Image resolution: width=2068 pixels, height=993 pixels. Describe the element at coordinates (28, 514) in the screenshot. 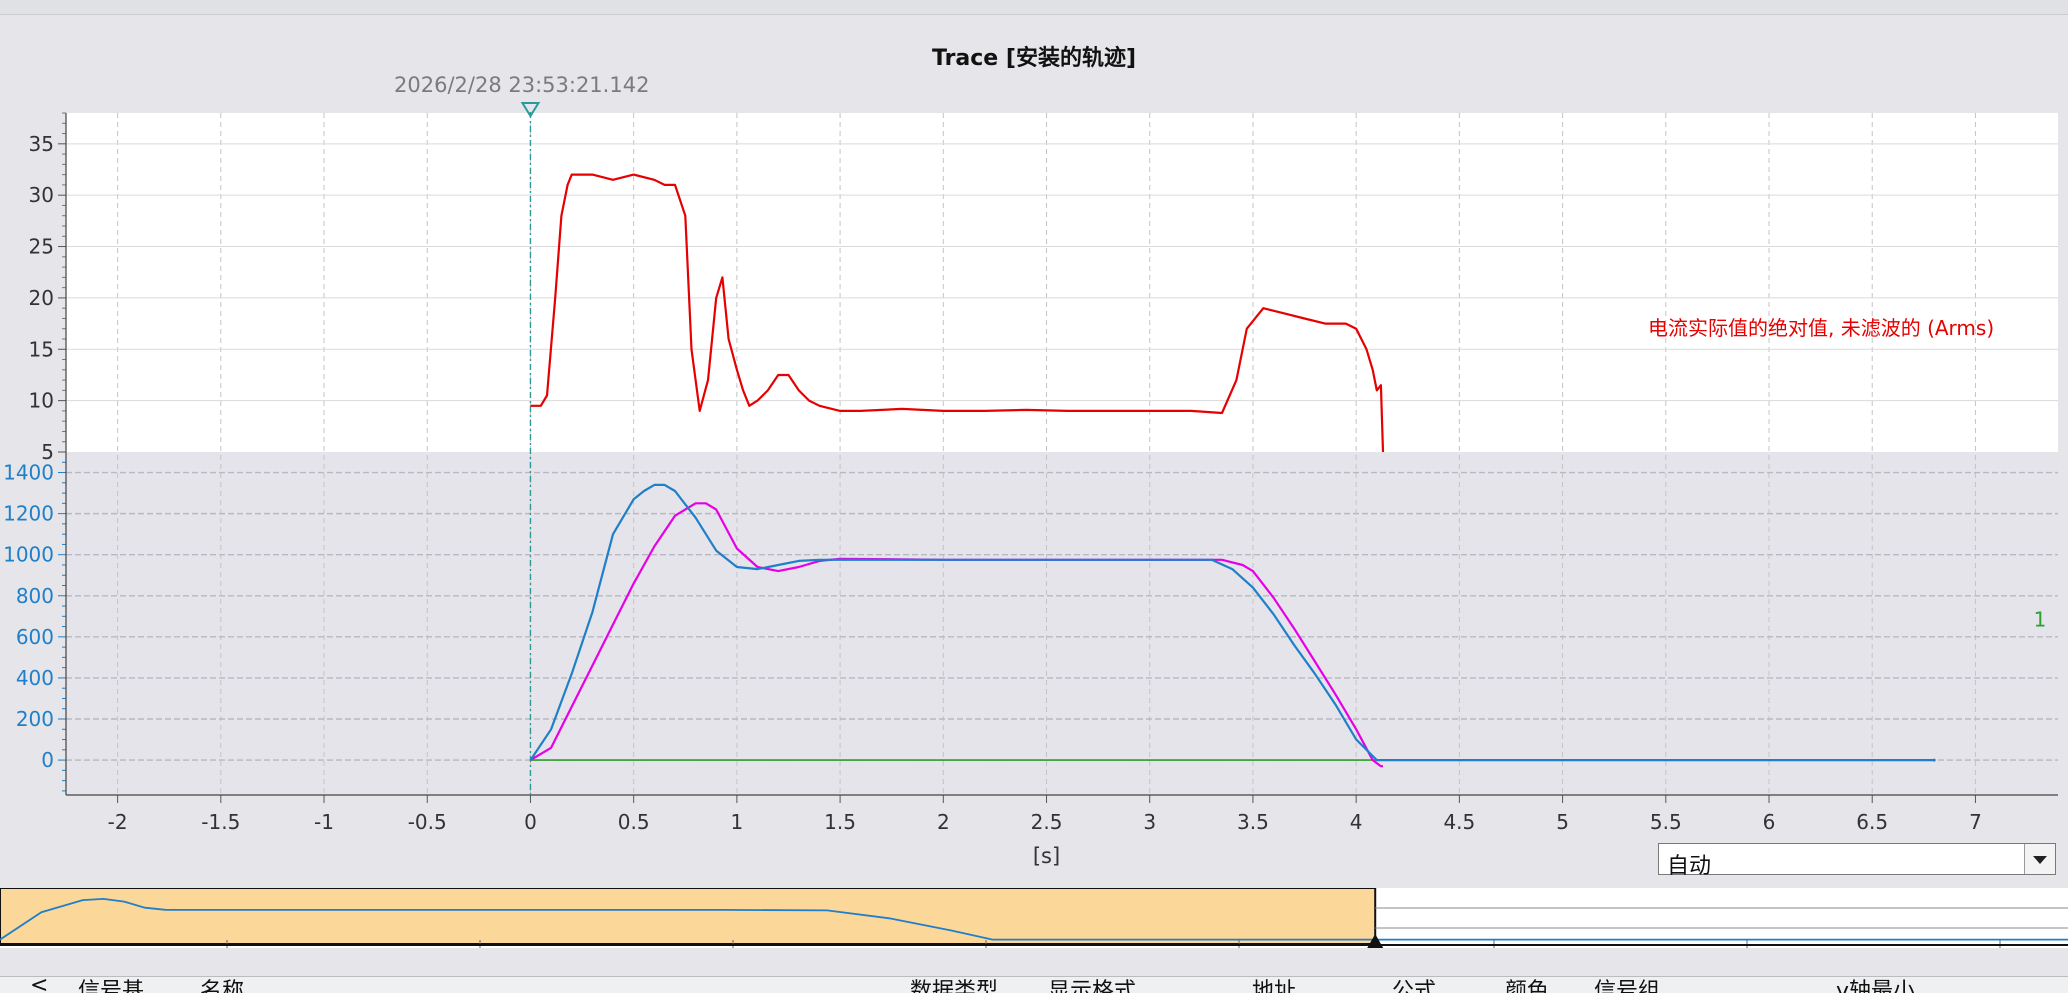

I see `lower-y-tick-label: 1200` at that location.